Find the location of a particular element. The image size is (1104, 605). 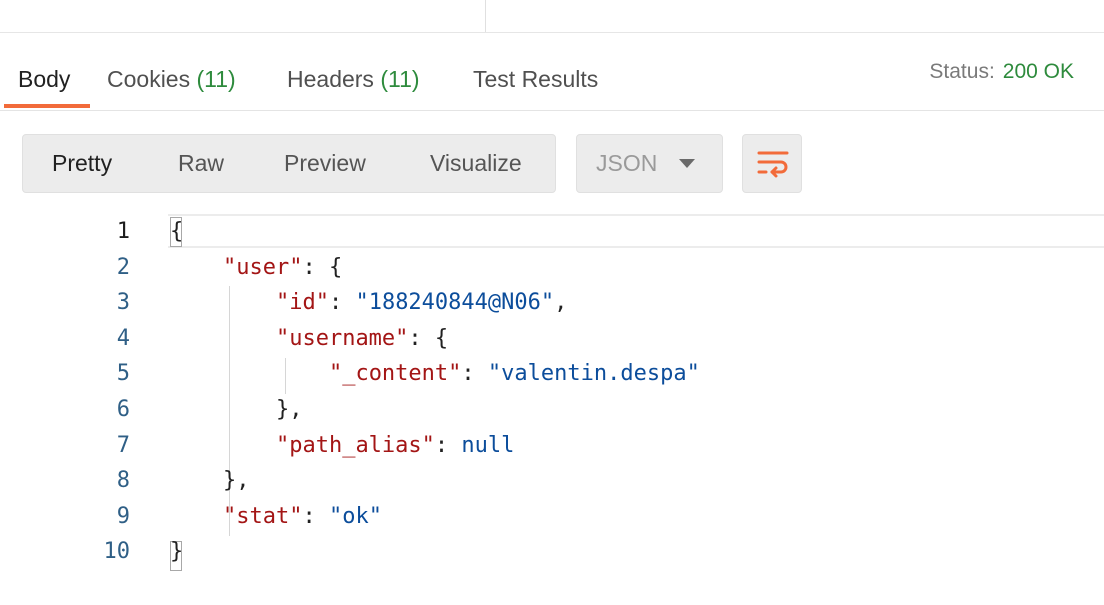

status-value: 200 OK is located at coordinates (1038, 71).